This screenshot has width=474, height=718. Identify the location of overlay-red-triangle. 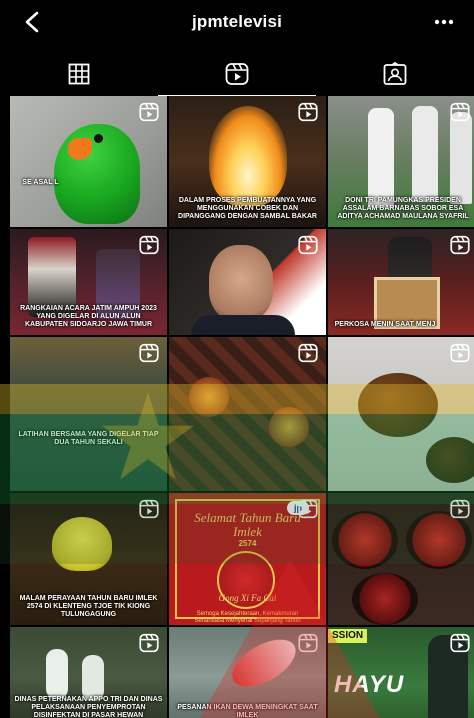
(290, 639).